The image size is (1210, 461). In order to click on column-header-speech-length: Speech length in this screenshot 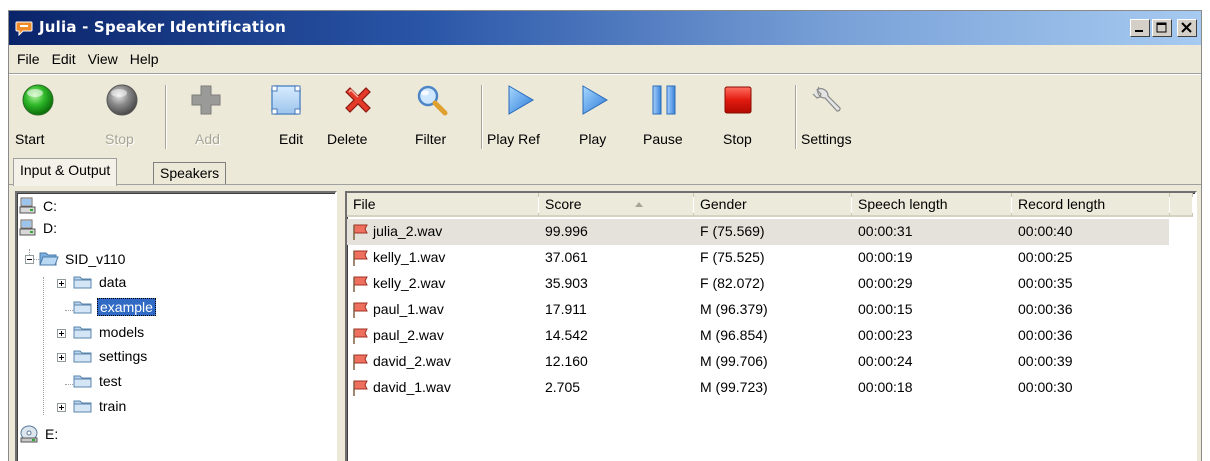, I will do `click(932, 205)`.